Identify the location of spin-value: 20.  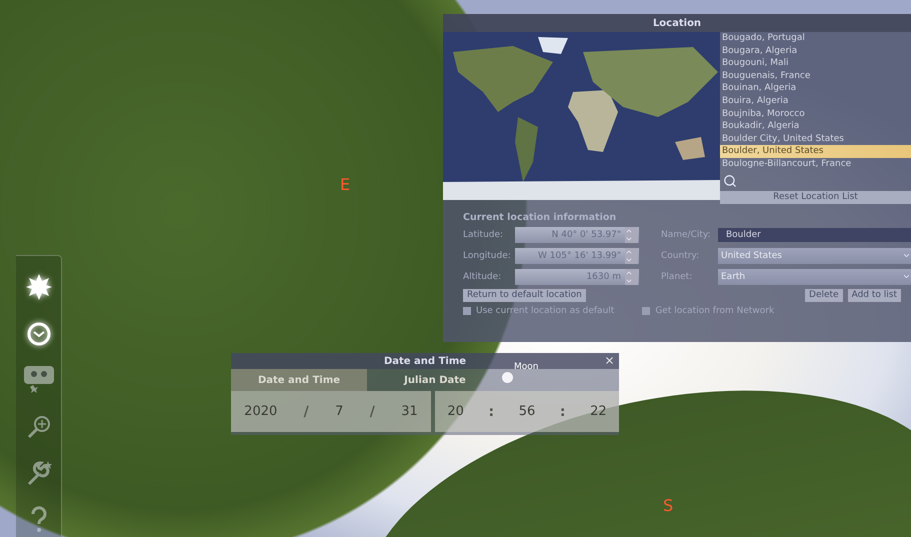
(455, 411).